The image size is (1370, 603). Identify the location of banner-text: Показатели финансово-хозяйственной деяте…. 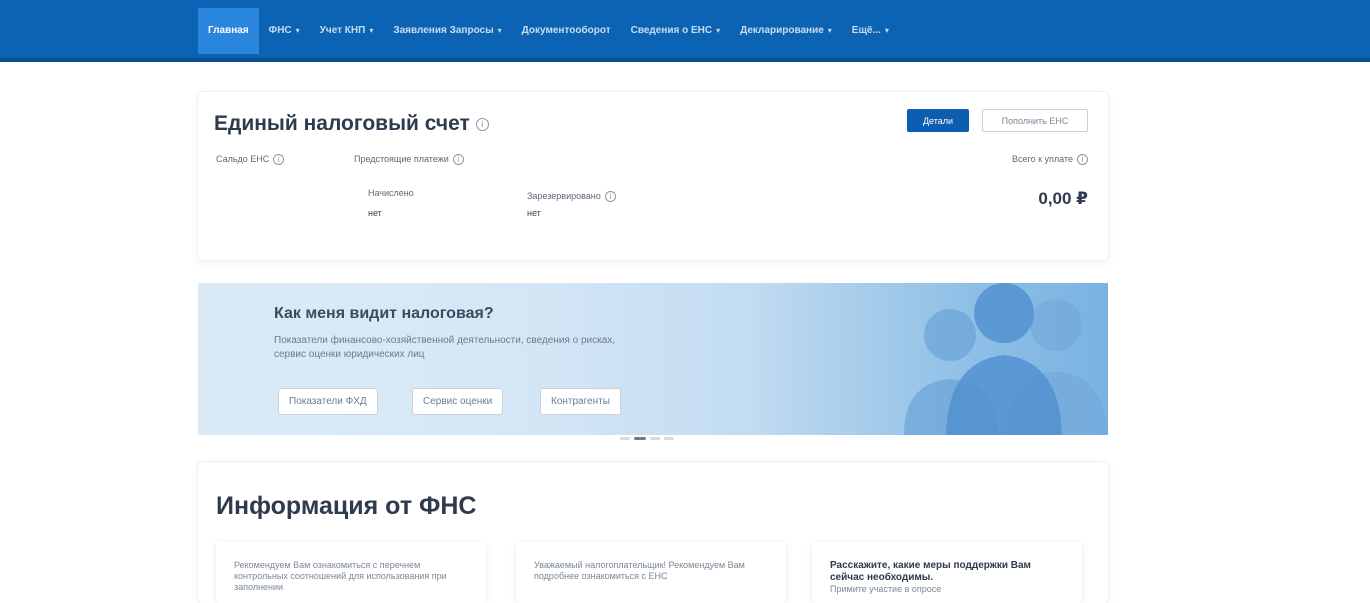
(445, 347).